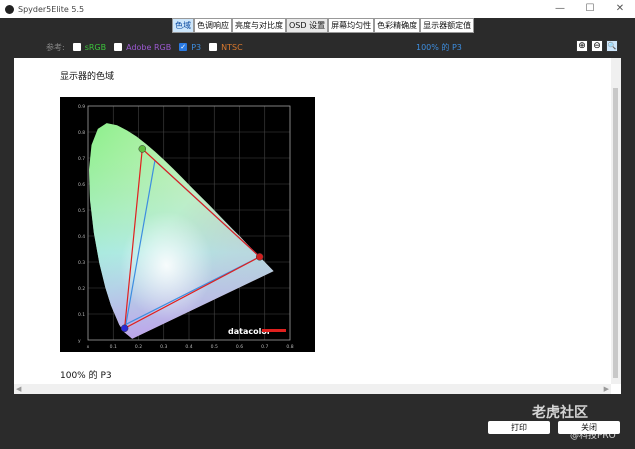 This screenshot has width=635, height=449. What do you see at coordinates (582, 46) in the screenshot?
I see `zoom-in-icon: ⊕` at bounding box center [582, 46].